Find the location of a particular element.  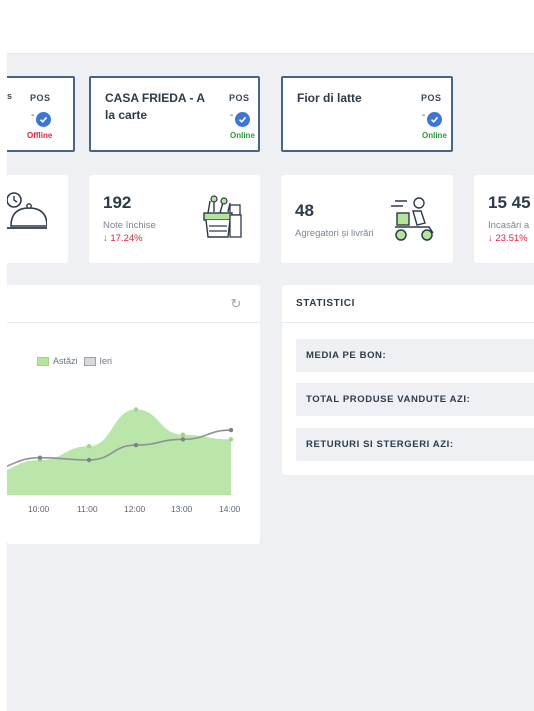

stat-change-value: 23.51% is located at coordinates (511, 238).